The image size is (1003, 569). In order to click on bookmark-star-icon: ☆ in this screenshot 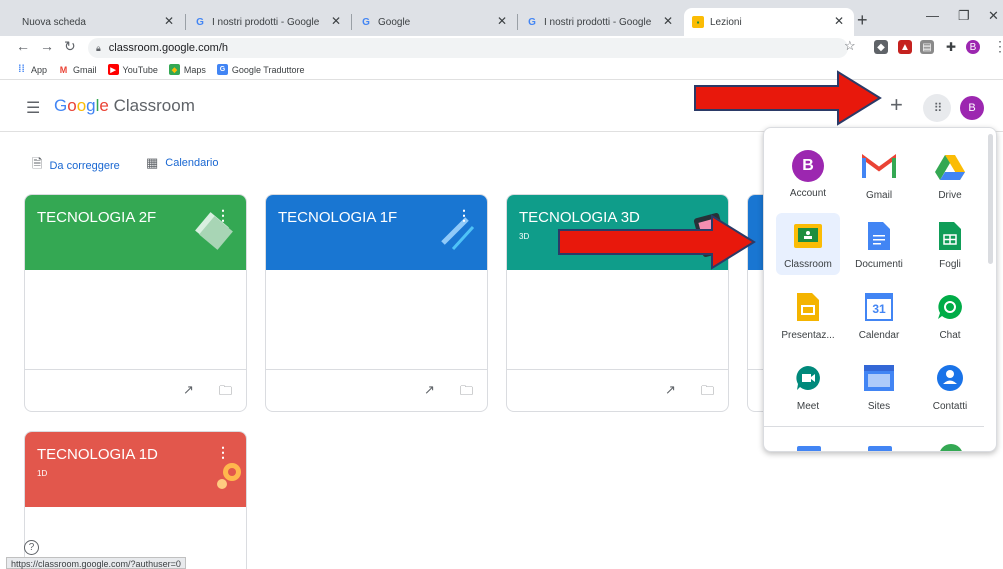, I will do `click(850, 46)`.